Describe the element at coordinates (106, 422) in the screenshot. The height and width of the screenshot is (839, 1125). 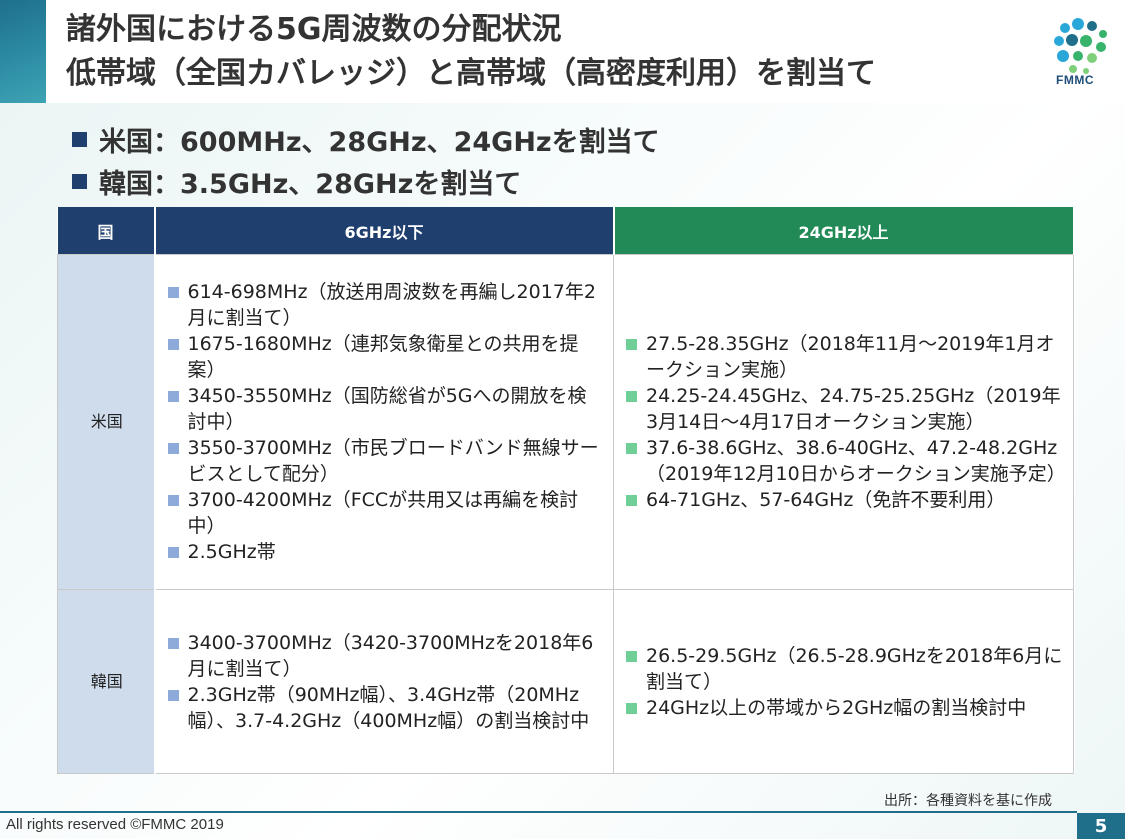
I see `country-cell: 米国` at that location.